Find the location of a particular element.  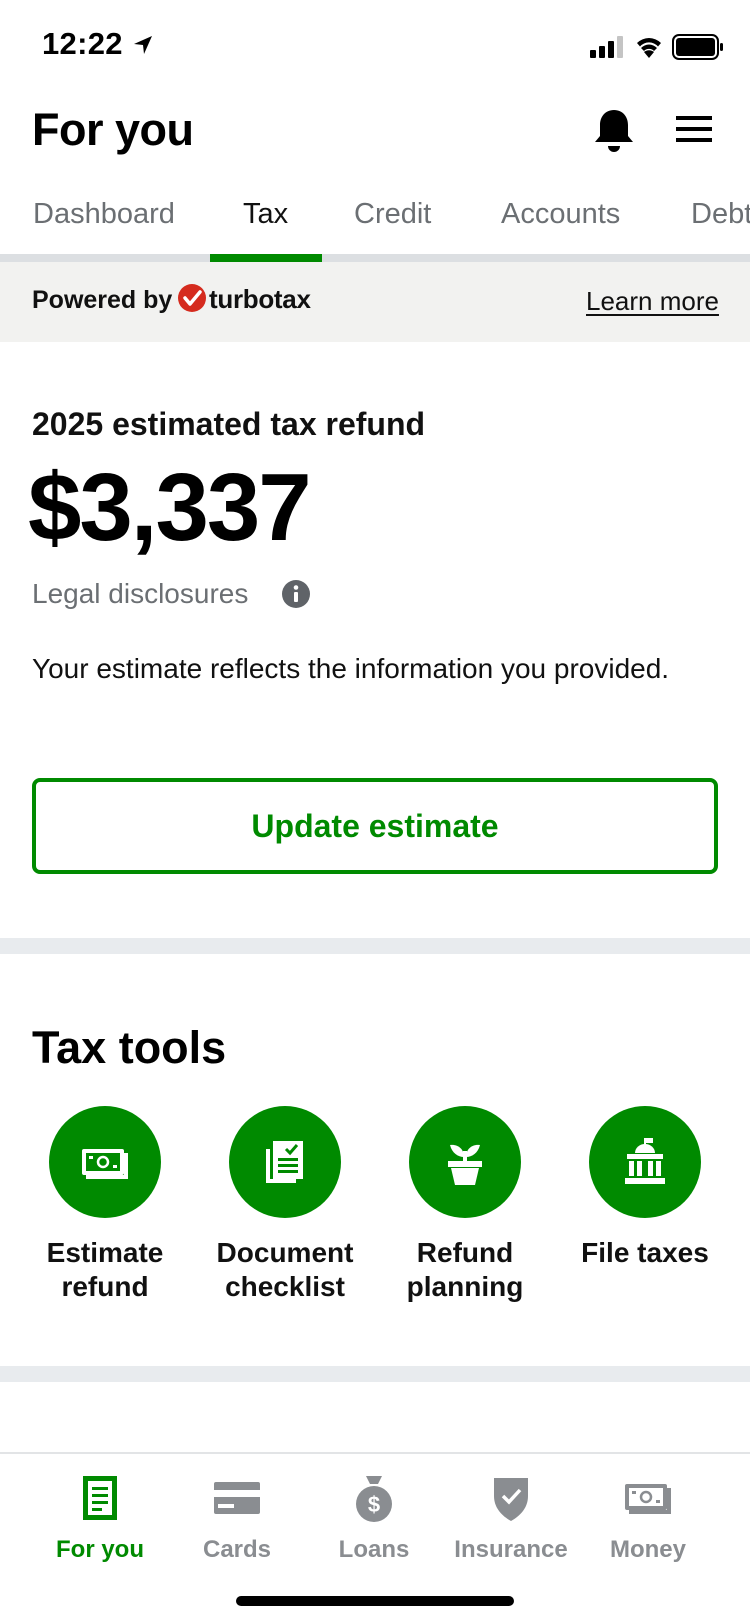

info-icon is located at coordinates (296, 594).